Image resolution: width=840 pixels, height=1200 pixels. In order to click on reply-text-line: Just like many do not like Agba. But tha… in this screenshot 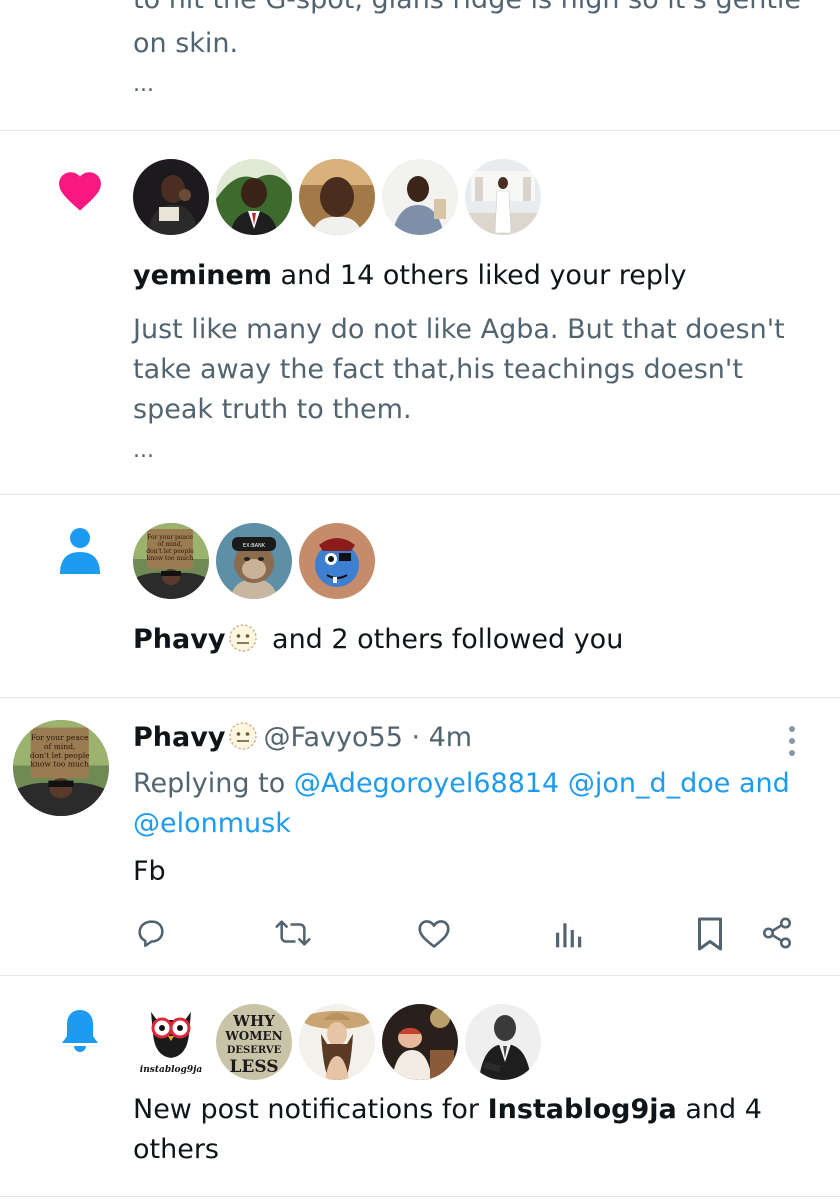, I will do `click(459, 329)`.